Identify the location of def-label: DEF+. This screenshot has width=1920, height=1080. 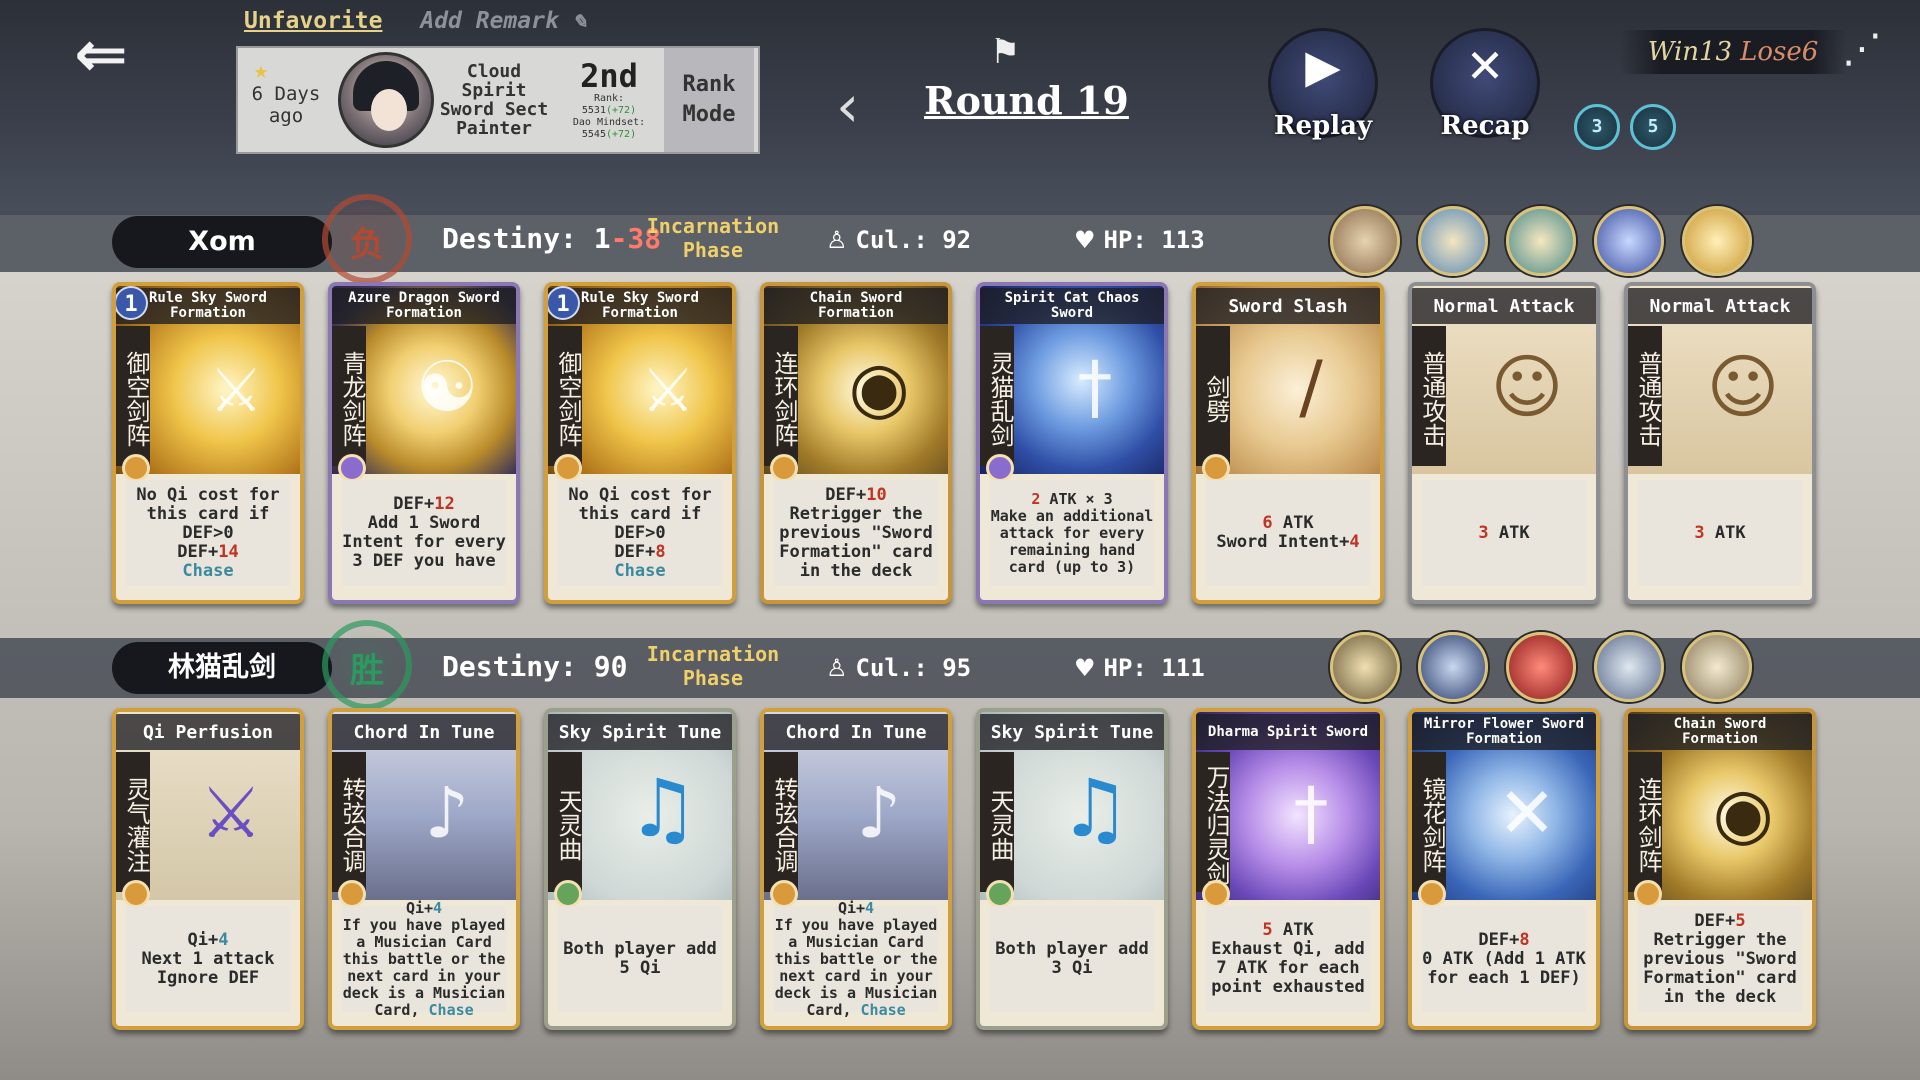
(635, 551).